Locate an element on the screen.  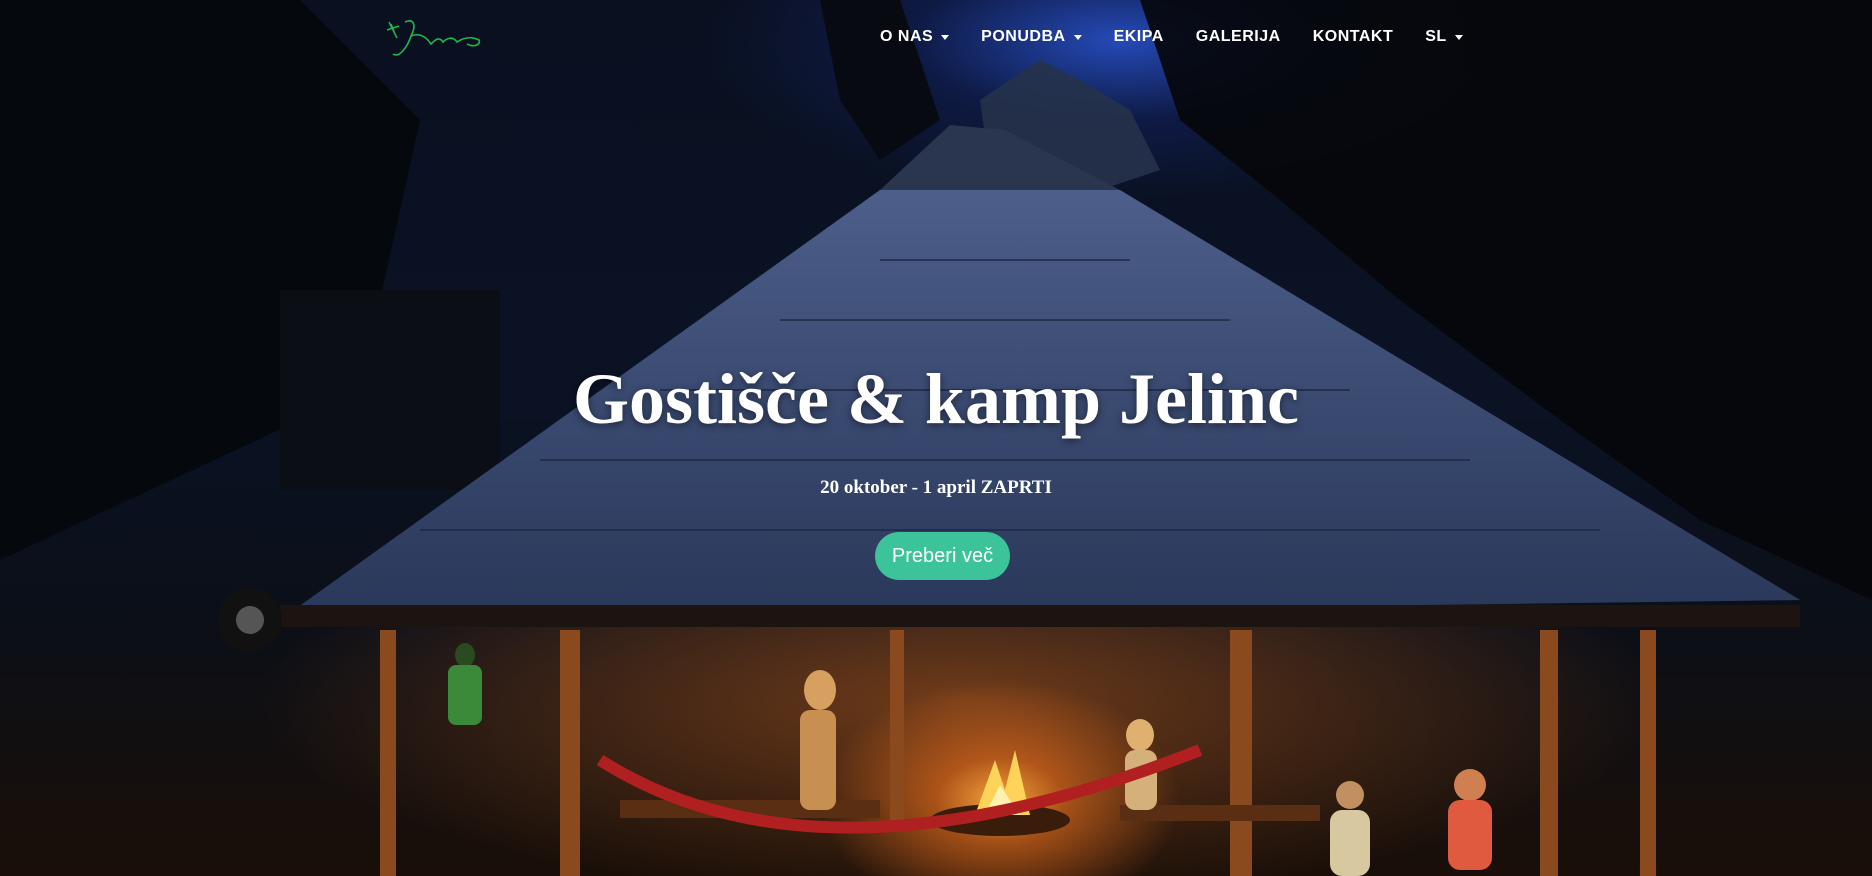
nav-item-ponudba: PONUDBA is located at coordinates (1031, 37).